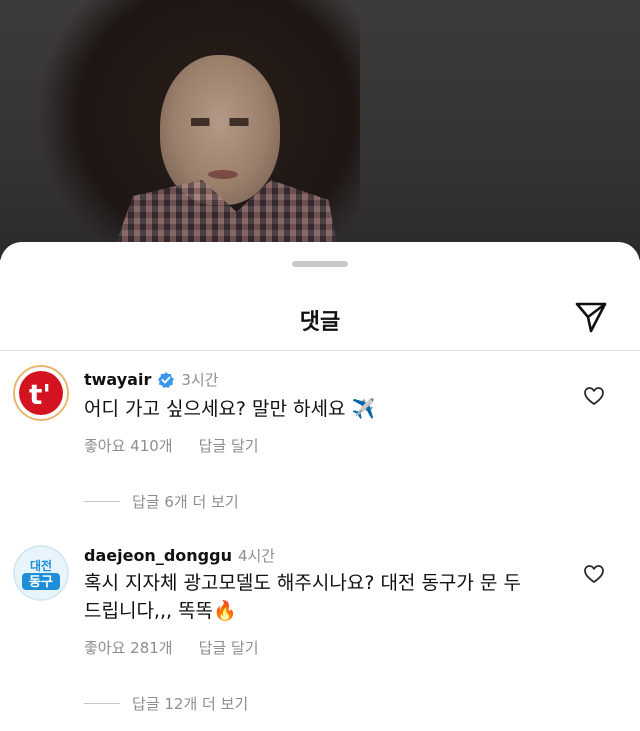 This screenshot has height=731, width=640. What do you see at coordinates (200, 380) in the screenshot?
I see `comment-time: 3시간` at bounding box center [200, 380].